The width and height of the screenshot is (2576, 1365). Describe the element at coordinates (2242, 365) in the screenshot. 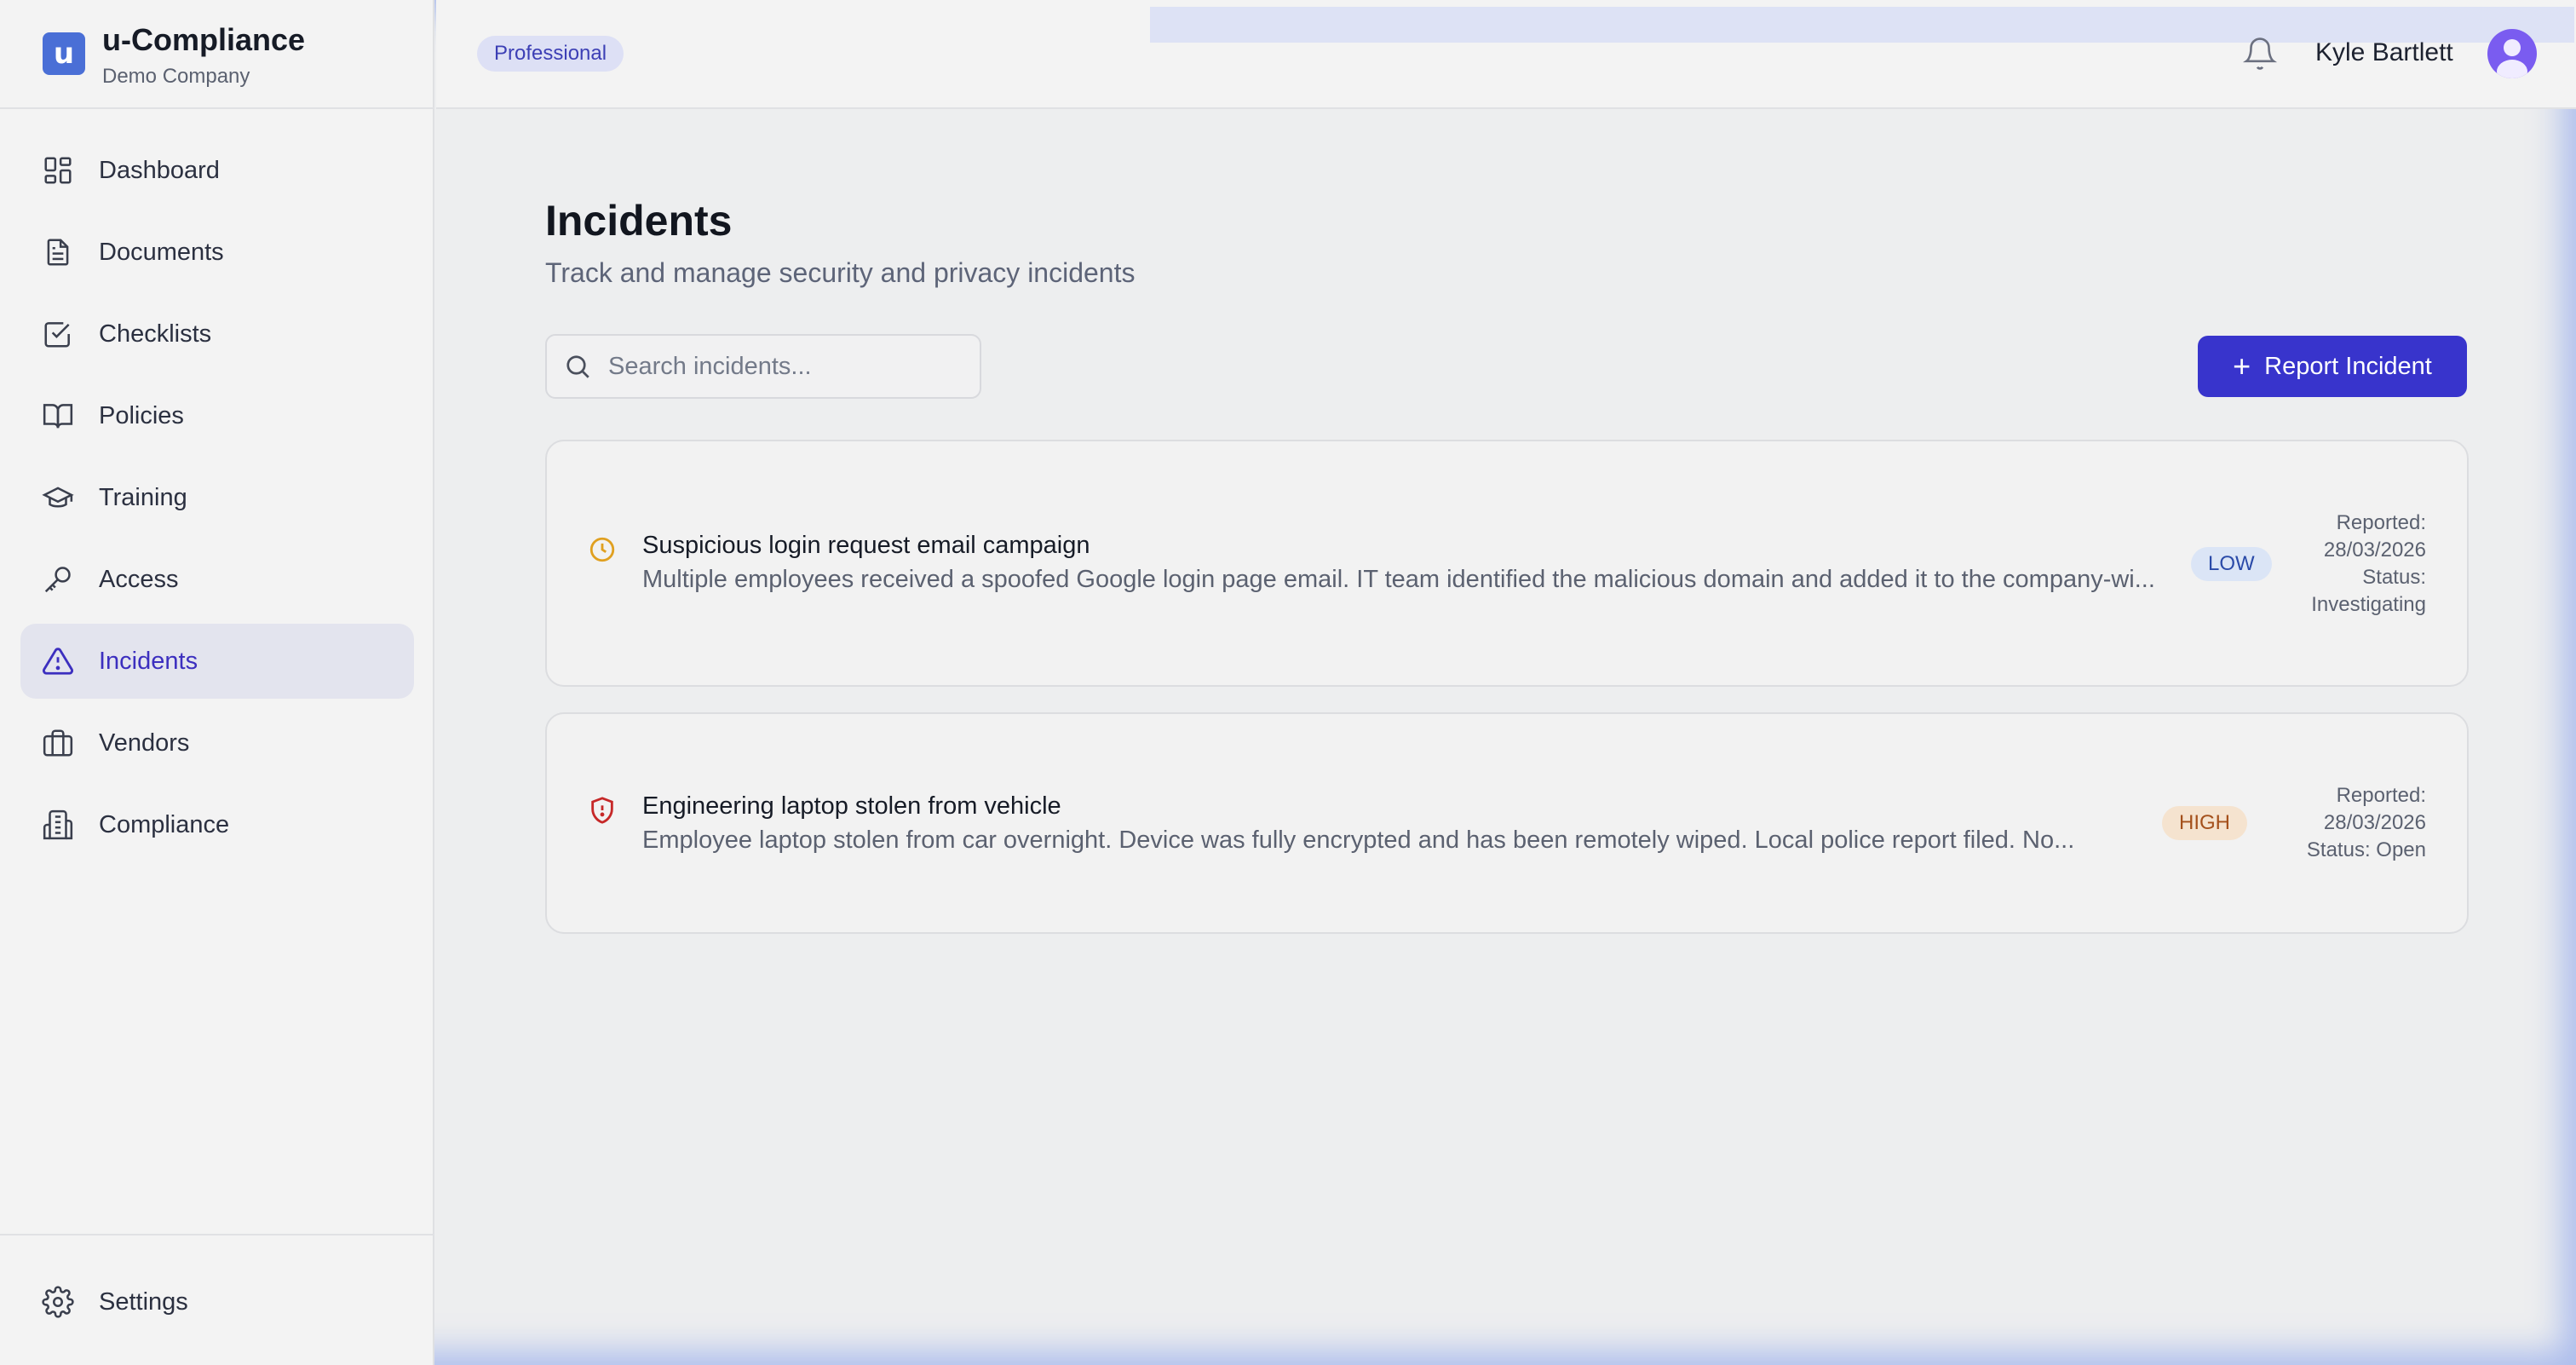

I see `plus-icon: +` at that location.